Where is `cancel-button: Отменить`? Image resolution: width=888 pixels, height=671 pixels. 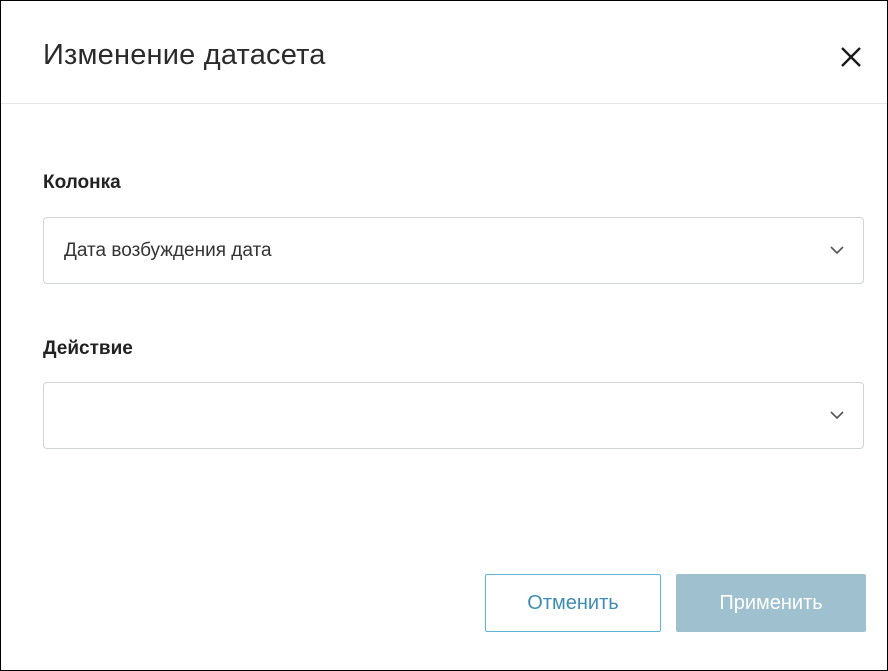
cancel-button: Отменить is located at coordinates (573, 603).